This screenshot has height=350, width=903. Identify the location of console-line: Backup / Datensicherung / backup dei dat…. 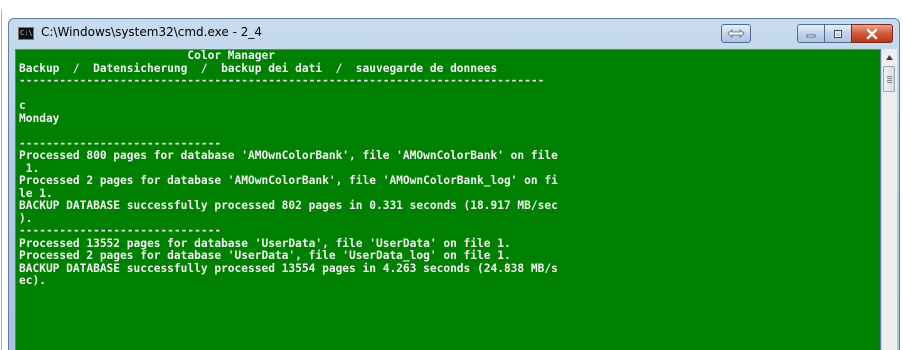
(258, 68).